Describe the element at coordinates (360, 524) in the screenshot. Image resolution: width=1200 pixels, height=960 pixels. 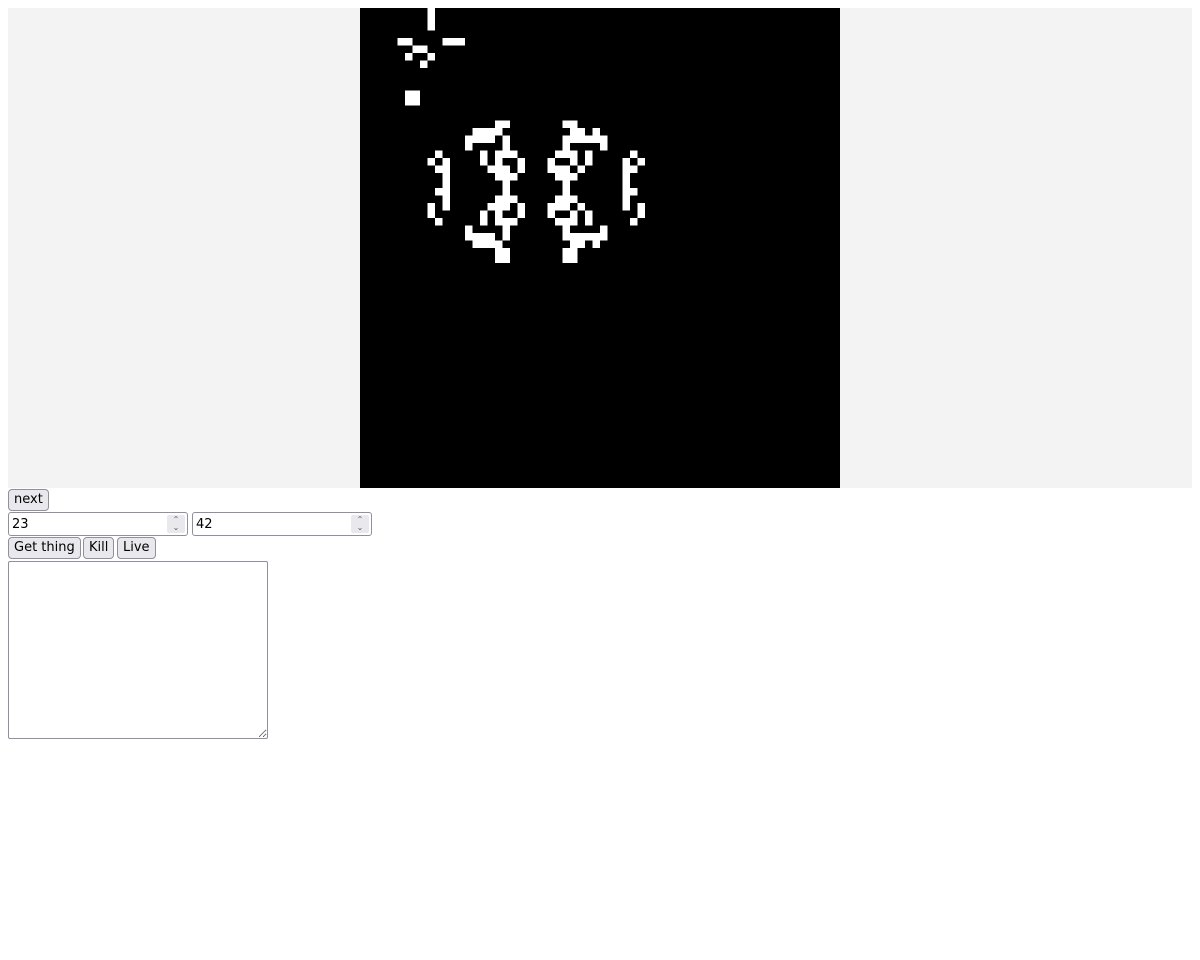
I see `col-spinner: ⌃ ⌄` at that location.